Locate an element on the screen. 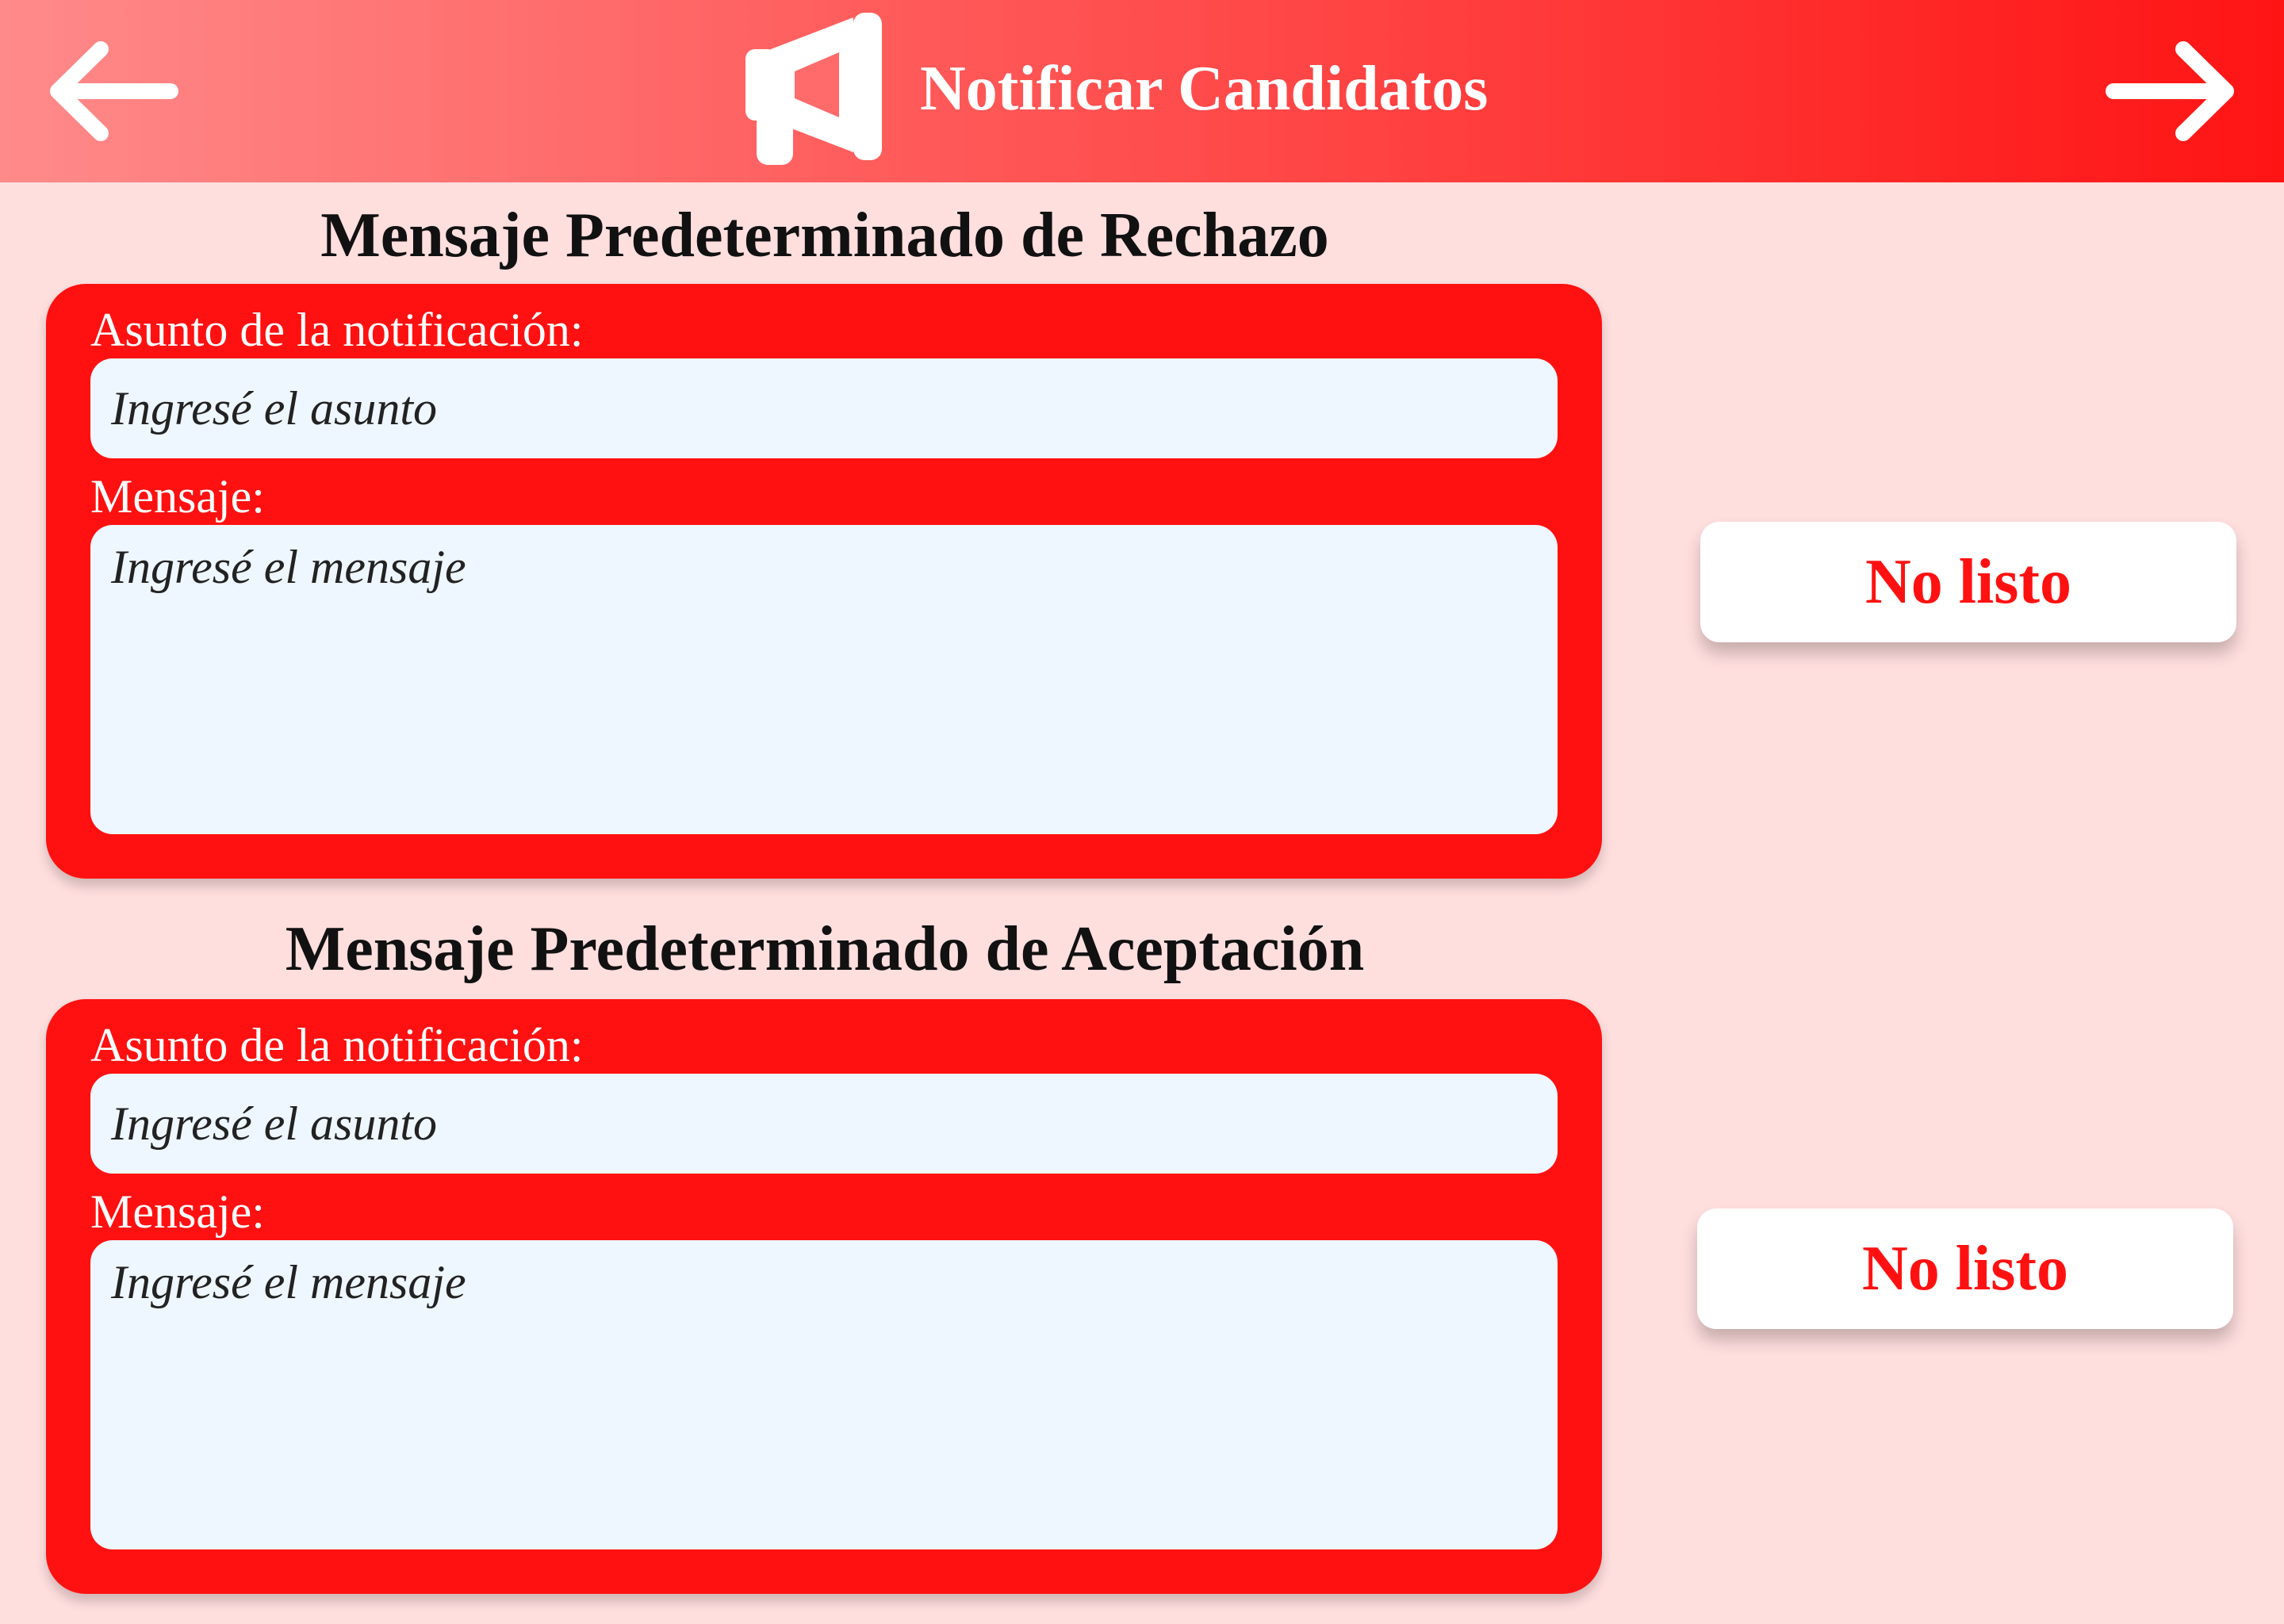  app-header: Notificar Candidatos is located at coordinates (1142, 91).